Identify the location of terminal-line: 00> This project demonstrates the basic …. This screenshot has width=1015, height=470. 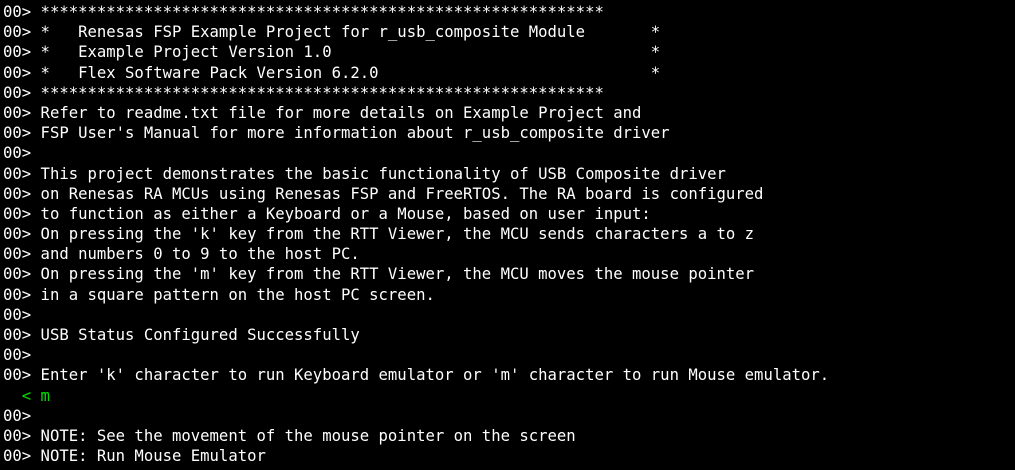
(364, 173).